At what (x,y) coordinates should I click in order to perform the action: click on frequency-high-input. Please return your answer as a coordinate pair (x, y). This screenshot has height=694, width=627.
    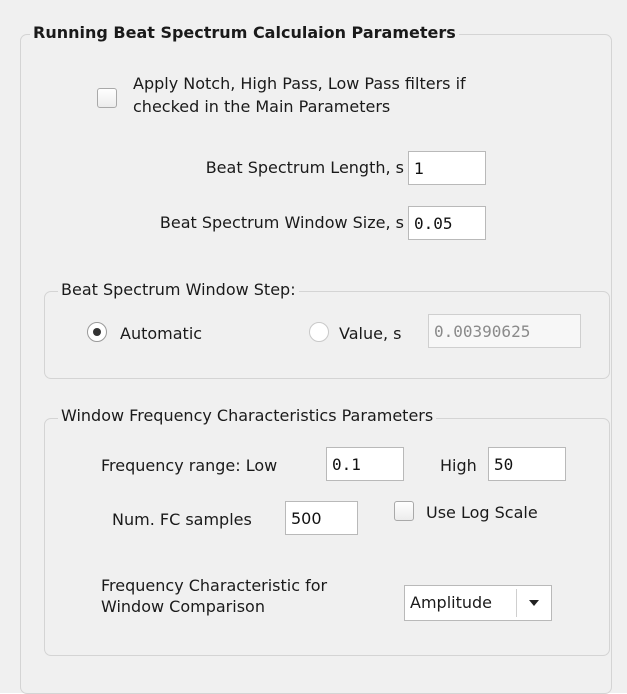
    Looking at the image, I should click on (527, 464).